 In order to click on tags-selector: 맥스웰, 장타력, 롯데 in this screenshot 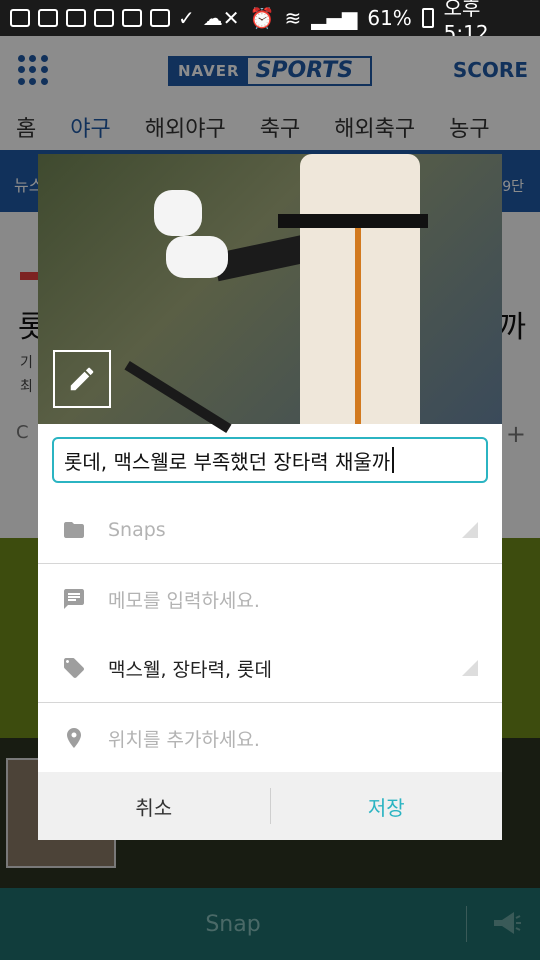, I will do `click(270, 668)`.